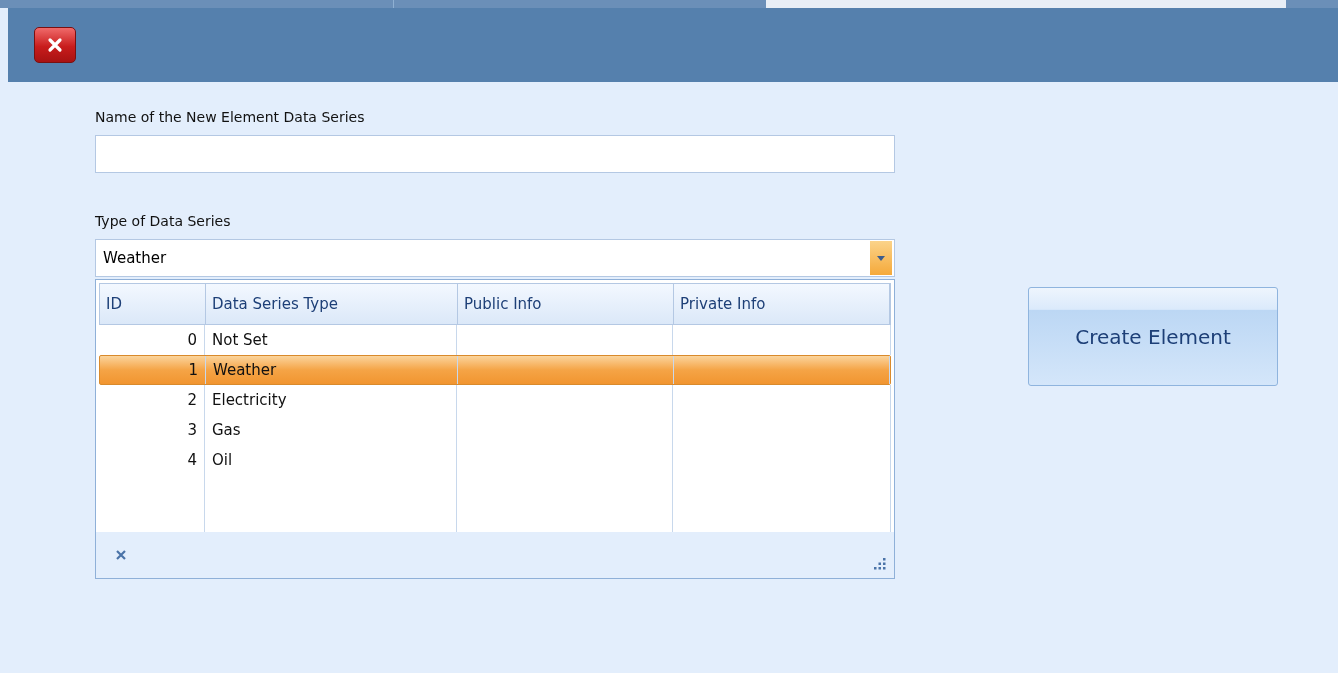  Describe the element at coordinates (331, 400) in the screenshot. I see `table-cell: Electricity` at that location.